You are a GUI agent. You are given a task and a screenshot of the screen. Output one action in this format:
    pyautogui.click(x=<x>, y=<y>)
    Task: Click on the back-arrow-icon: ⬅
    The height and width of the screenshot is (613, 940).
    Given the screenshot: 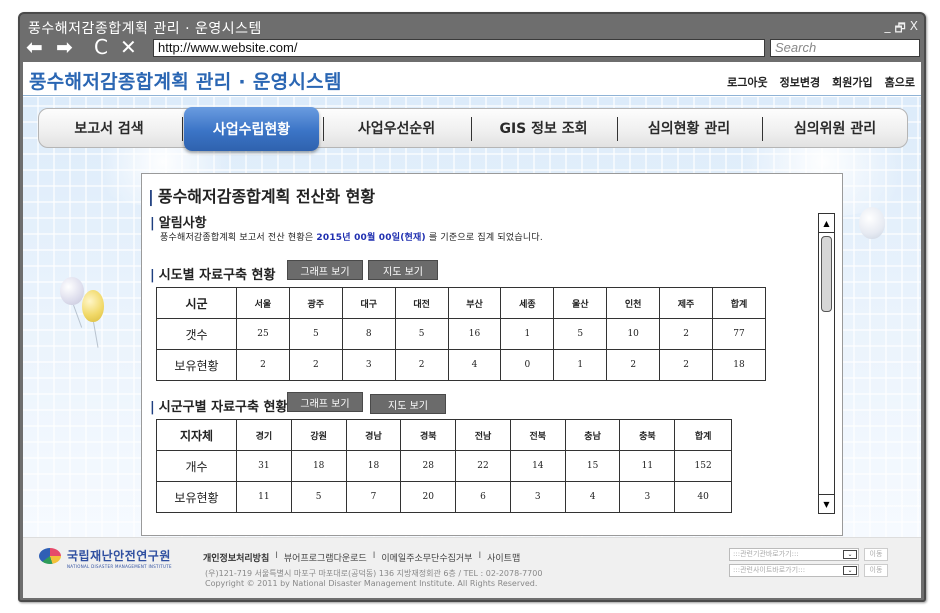 What is the action you would take?
    pyautogui.click(x=34, y=47)
    